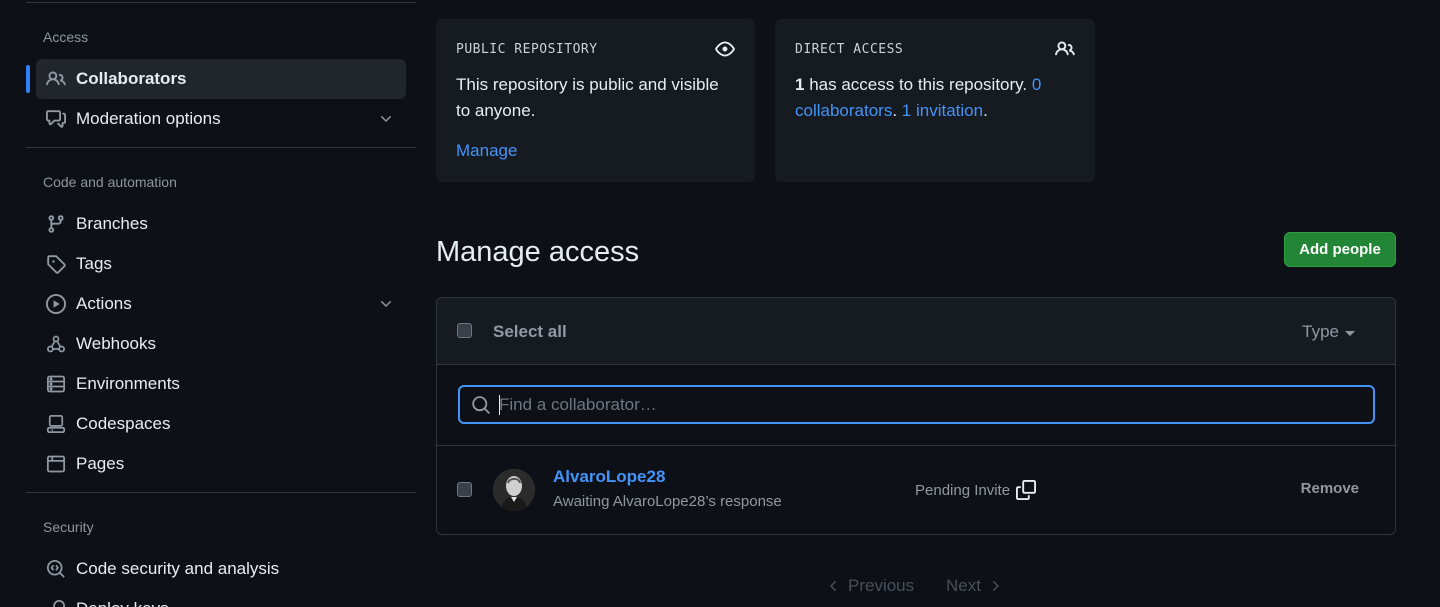  I want to click on manage-visibility-link: Manage, so click(486, 151).